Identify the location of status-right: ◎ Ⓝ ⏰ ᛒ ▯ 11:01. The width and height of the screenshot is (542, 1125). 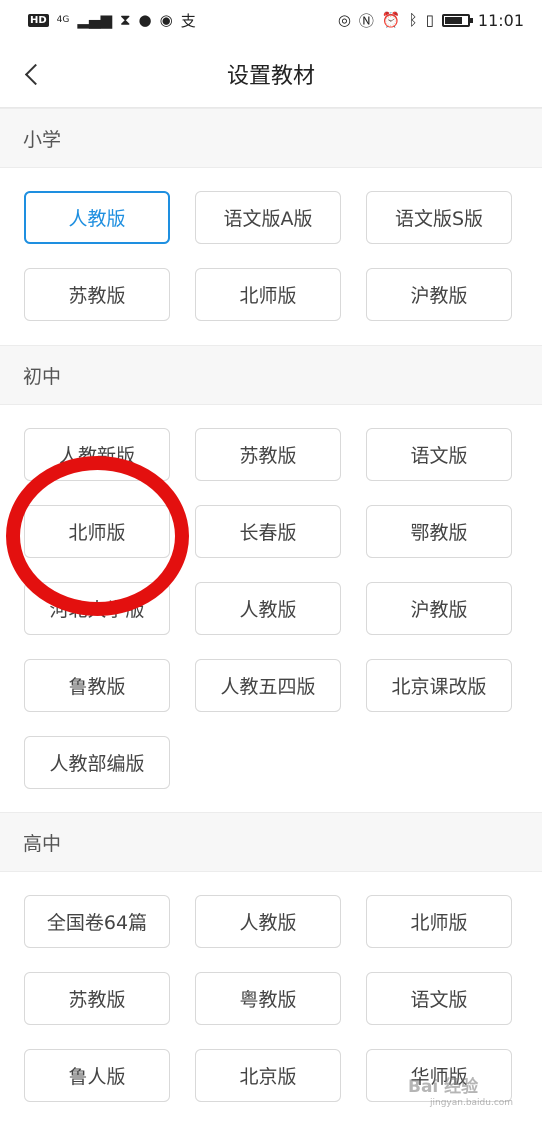
(431, 20).